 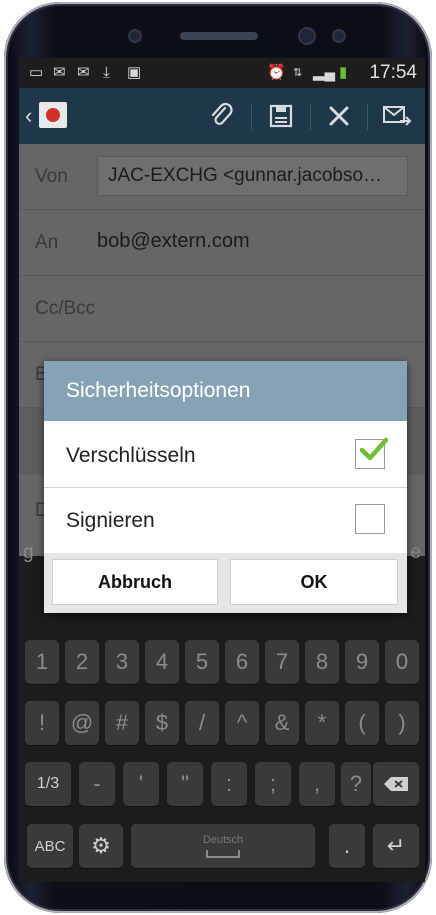 What do you see at coordinates (225, 583) in the screenshot?
I see `dialog-button-bar: Abbruch OK` at bounding box center [225, 583].